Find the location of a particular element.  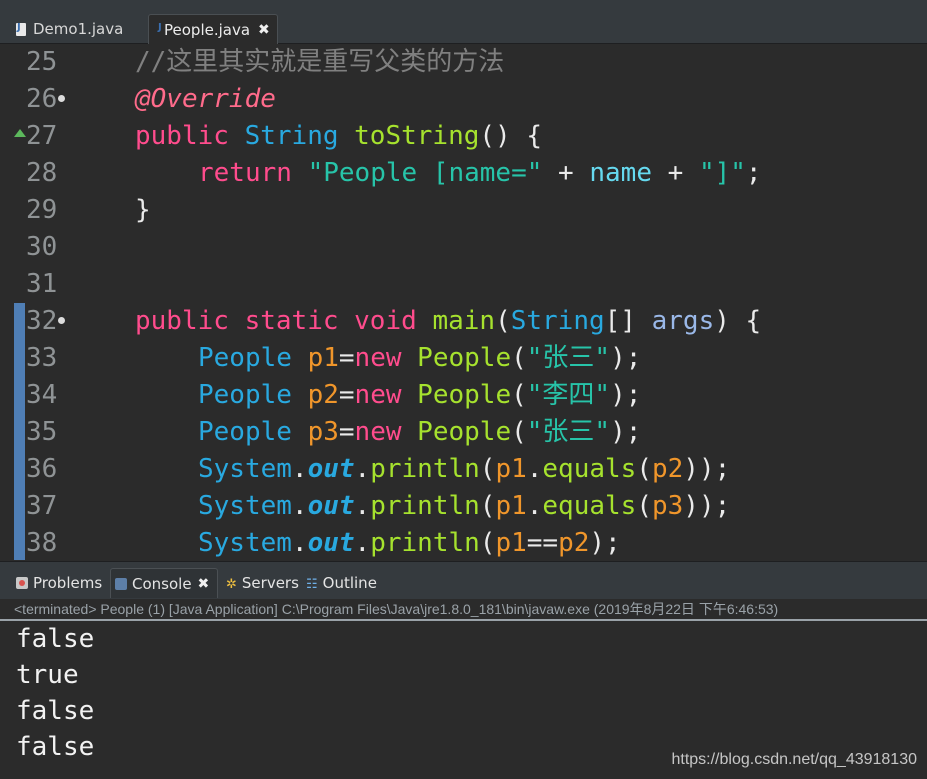

code-text: System.out.println(p1.equals(p2)); is located at coordinates (400, 469).